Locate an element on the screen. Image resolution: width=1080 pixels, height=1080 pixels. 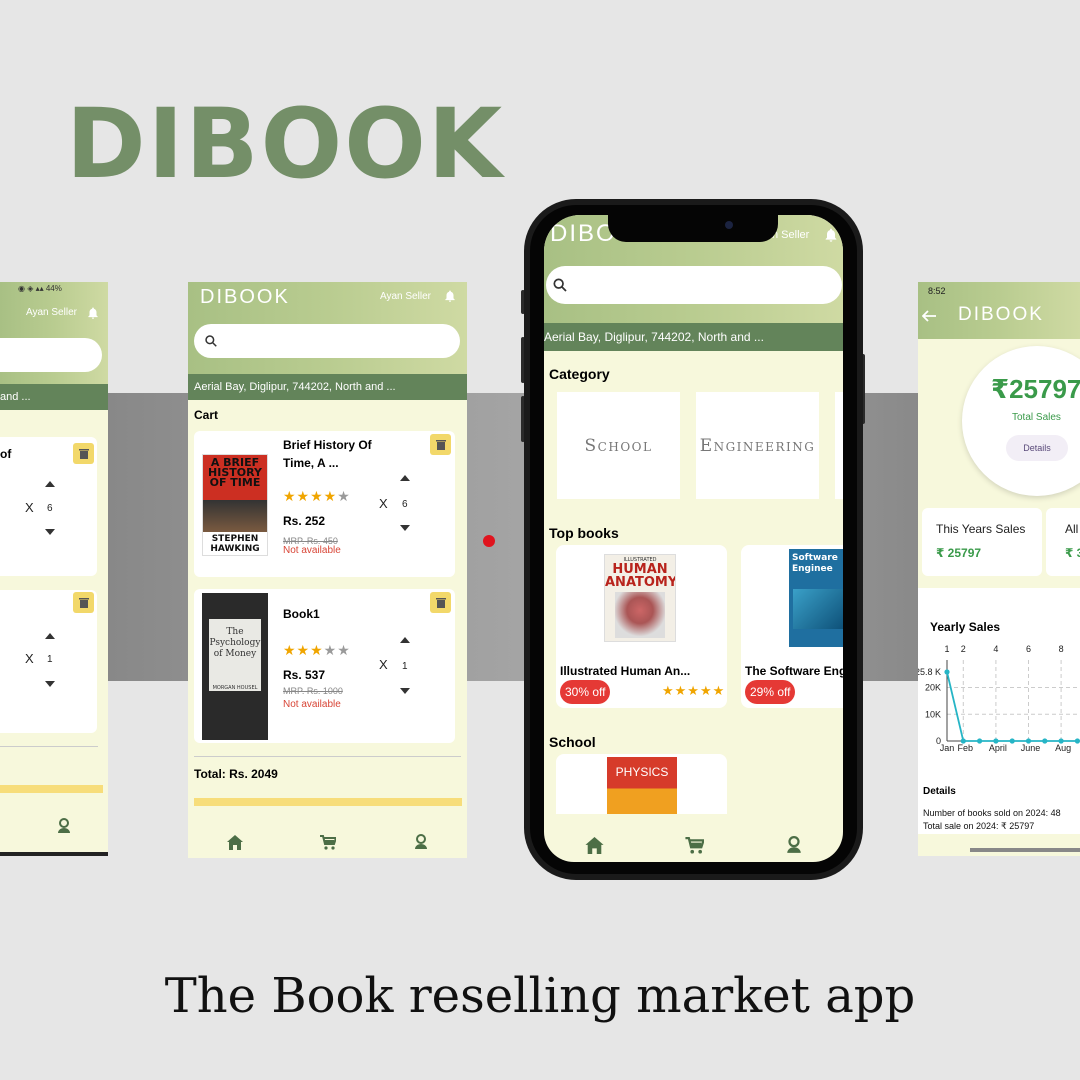
back-arrow-icon is located at coordinates (929, 316).